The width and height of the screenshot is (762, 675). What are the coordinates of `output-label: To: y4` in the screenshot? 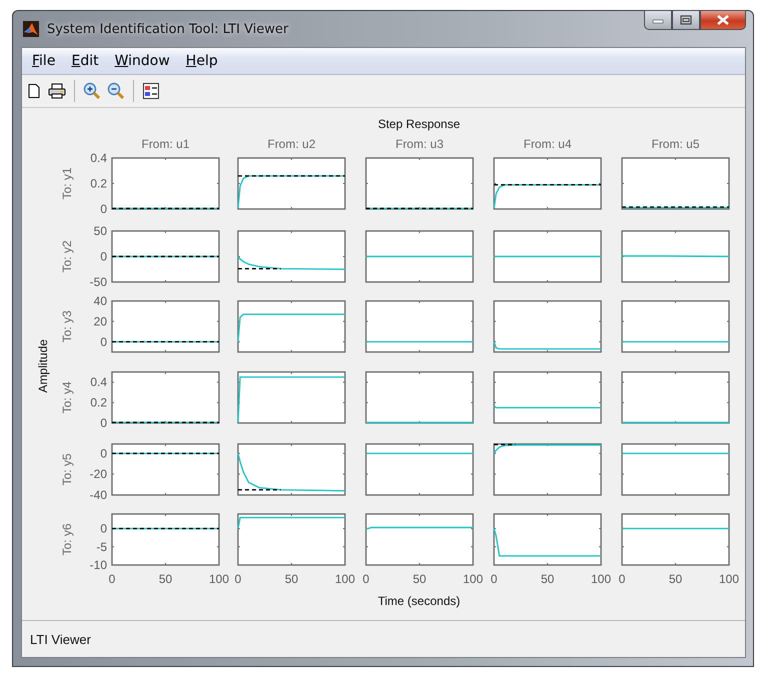 It's located at (67, 398).